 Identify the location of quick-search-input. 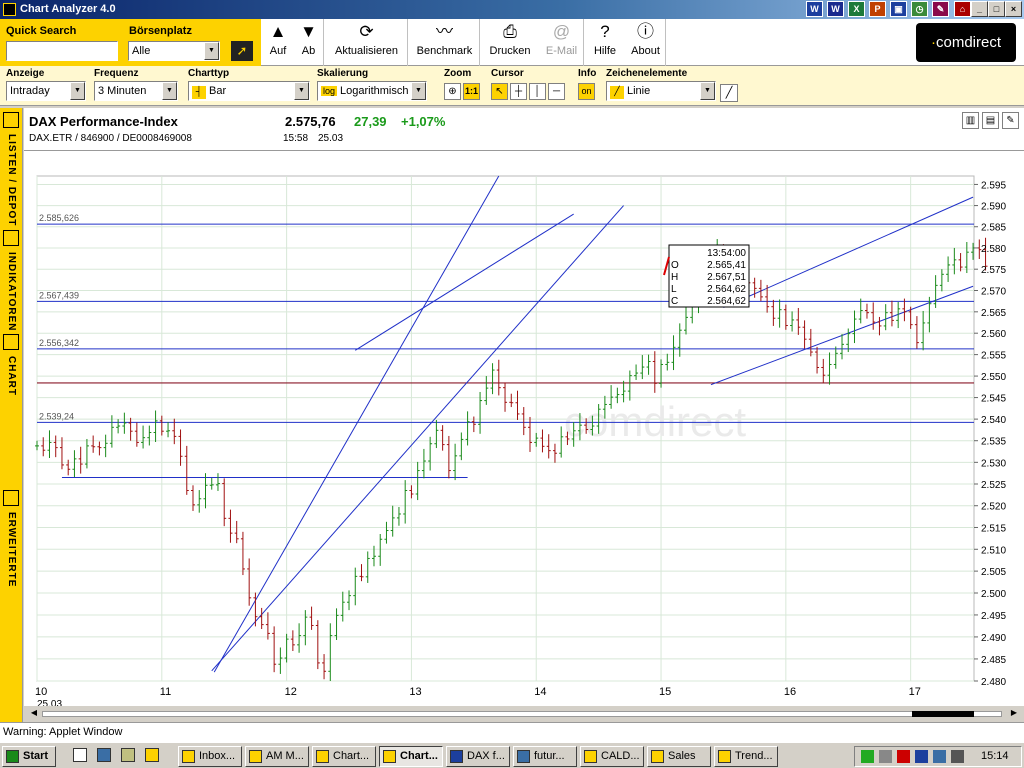
(62, 51).